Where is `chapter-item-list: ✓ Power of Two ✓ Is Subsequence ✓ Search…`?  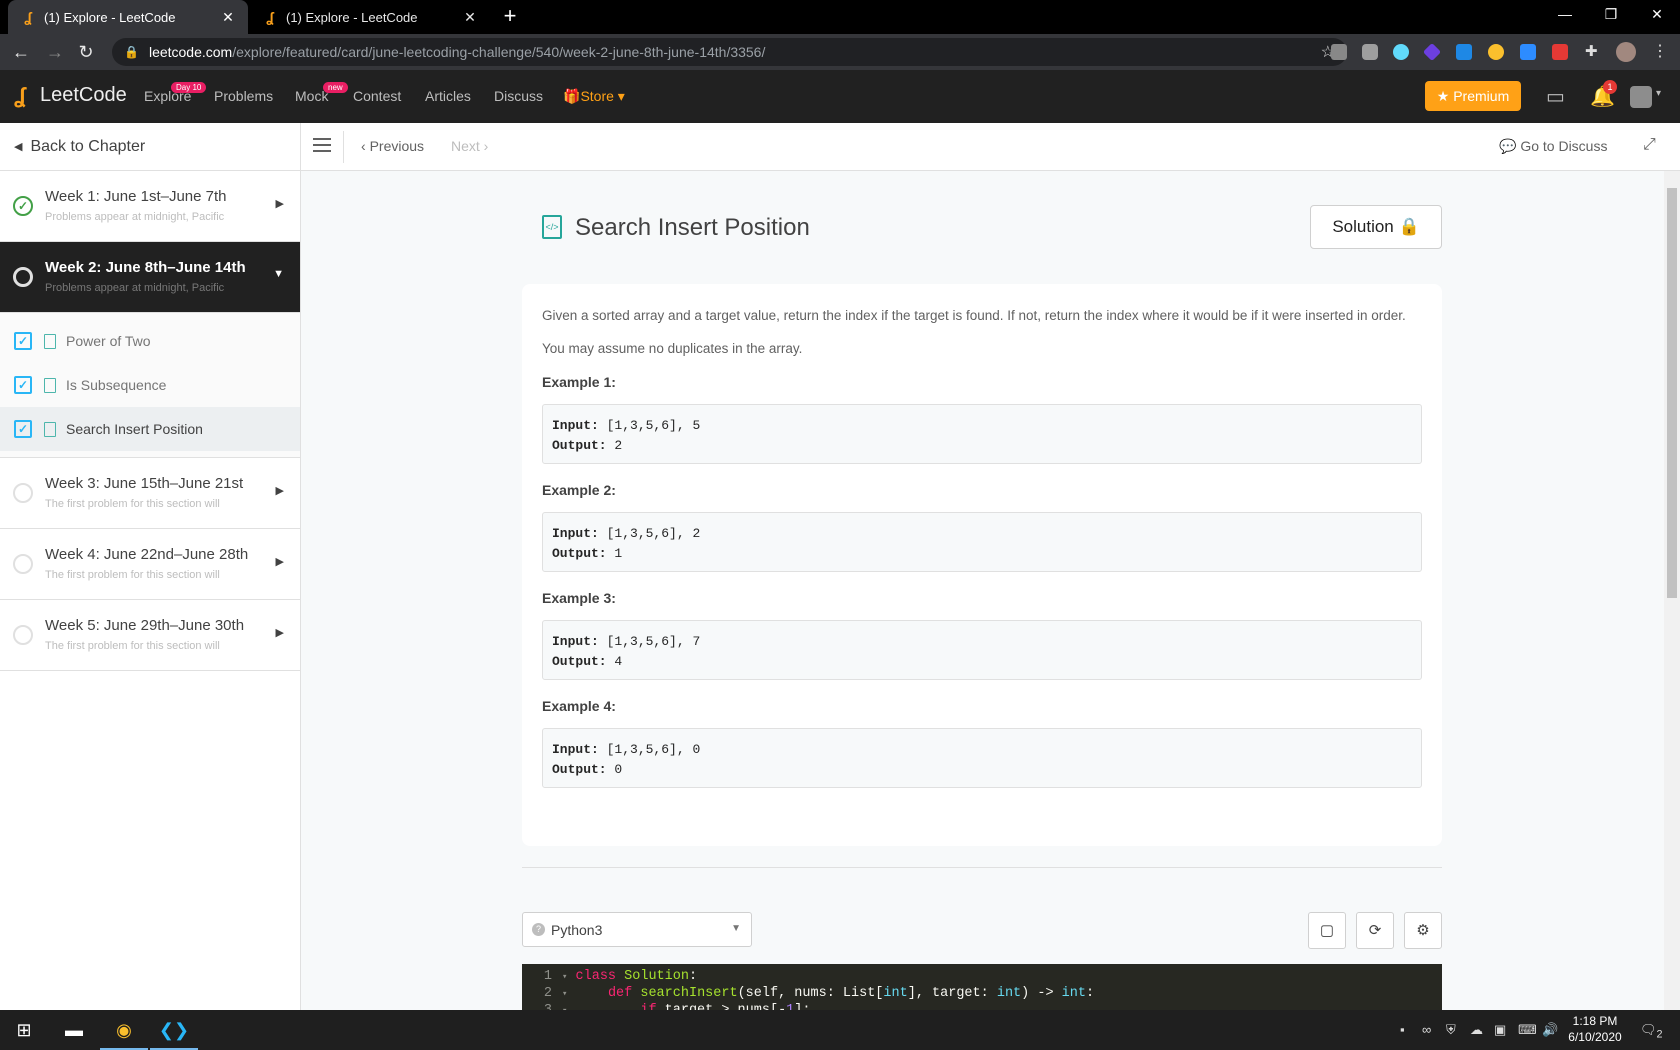 chapter-item-list: ✓ Power of Two ✓ Is Subsequence ✓ Search… is located at coordinates (150, 385).